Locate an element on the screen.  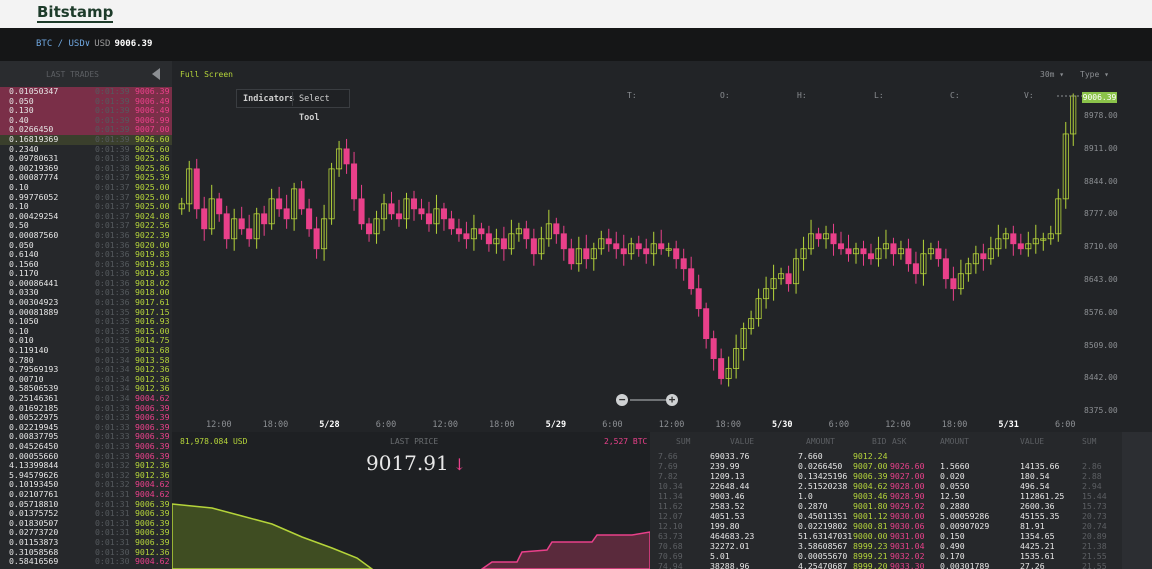
quote-label: USD is located at coordinates (102, 44).